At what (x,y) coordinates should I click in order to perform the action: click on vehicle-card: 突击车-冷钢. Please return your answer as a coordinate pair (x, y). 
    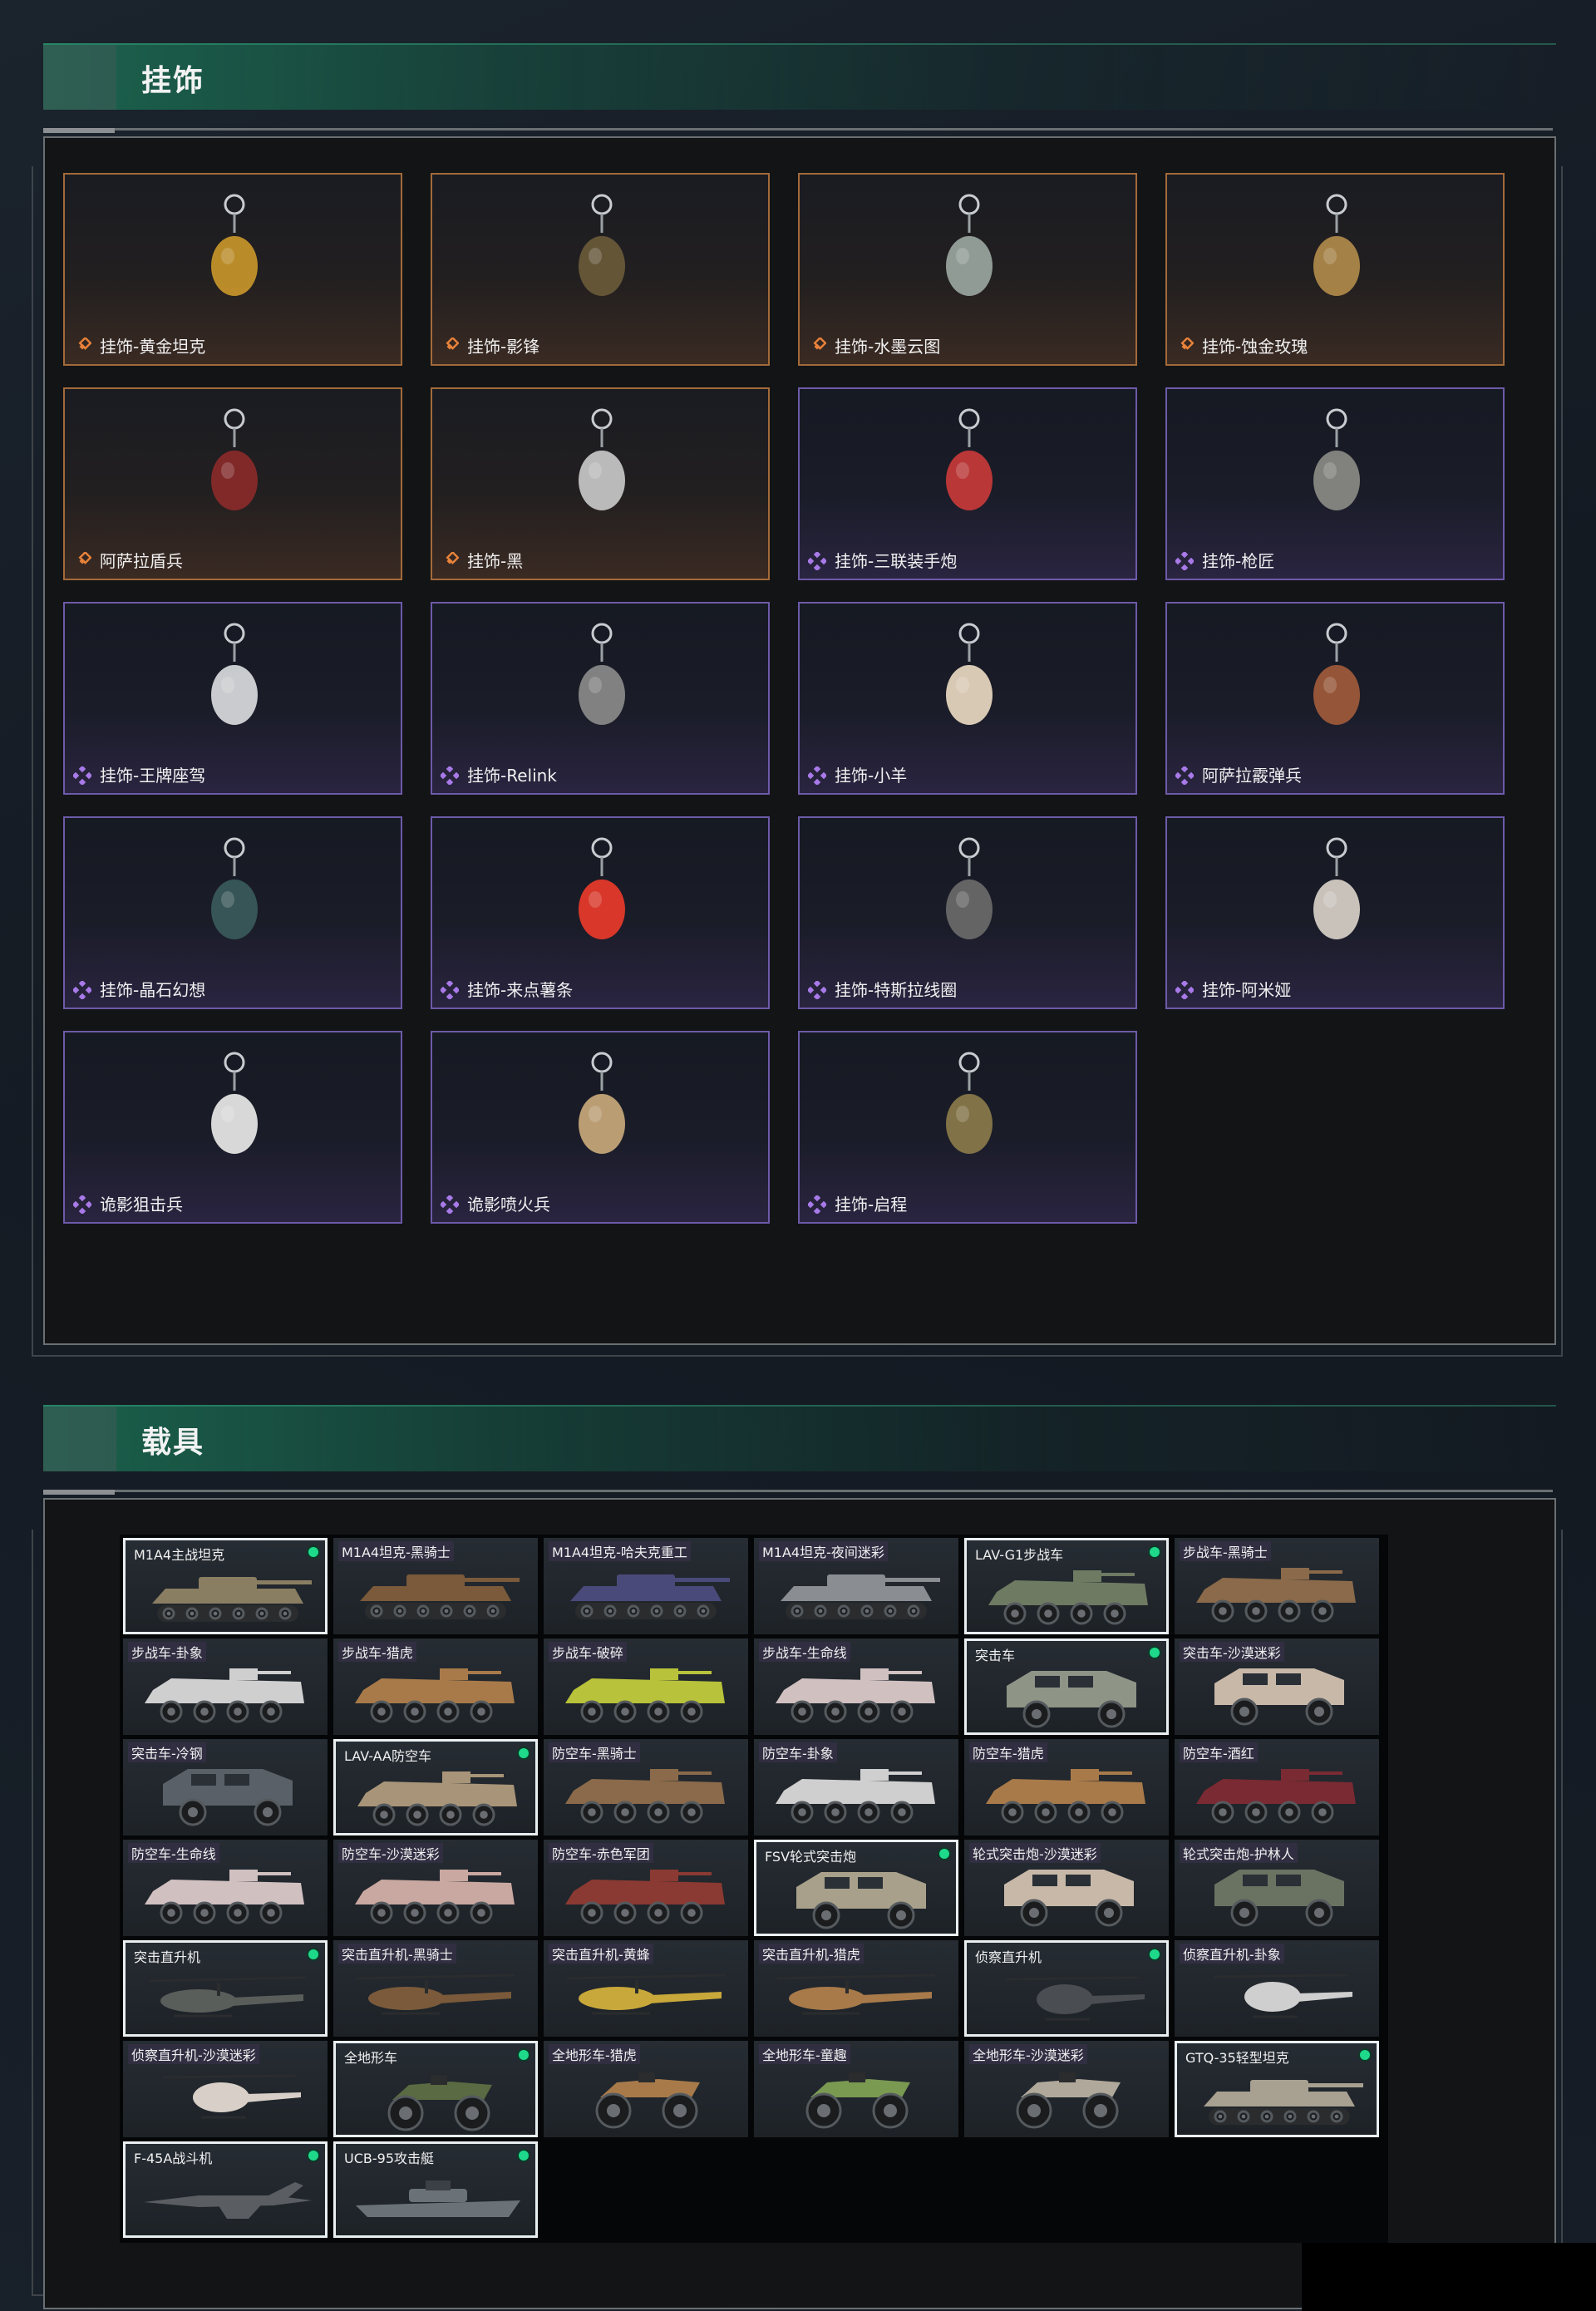
    Looking at the image, I should click on (225, 1787).